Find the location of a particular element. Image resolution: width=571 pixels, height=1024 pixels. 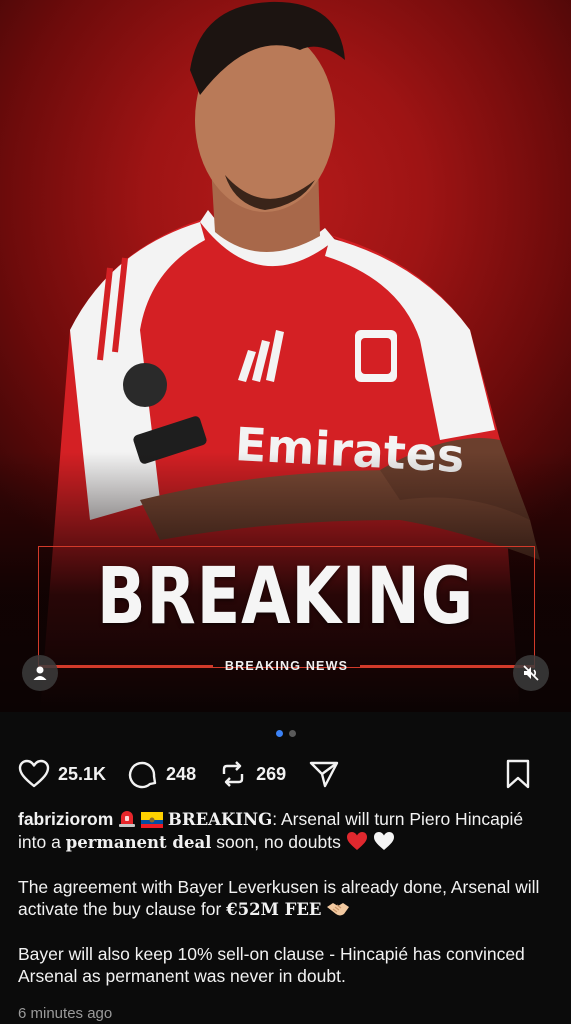

bookmark-icon is located at coordinates (518, 774).